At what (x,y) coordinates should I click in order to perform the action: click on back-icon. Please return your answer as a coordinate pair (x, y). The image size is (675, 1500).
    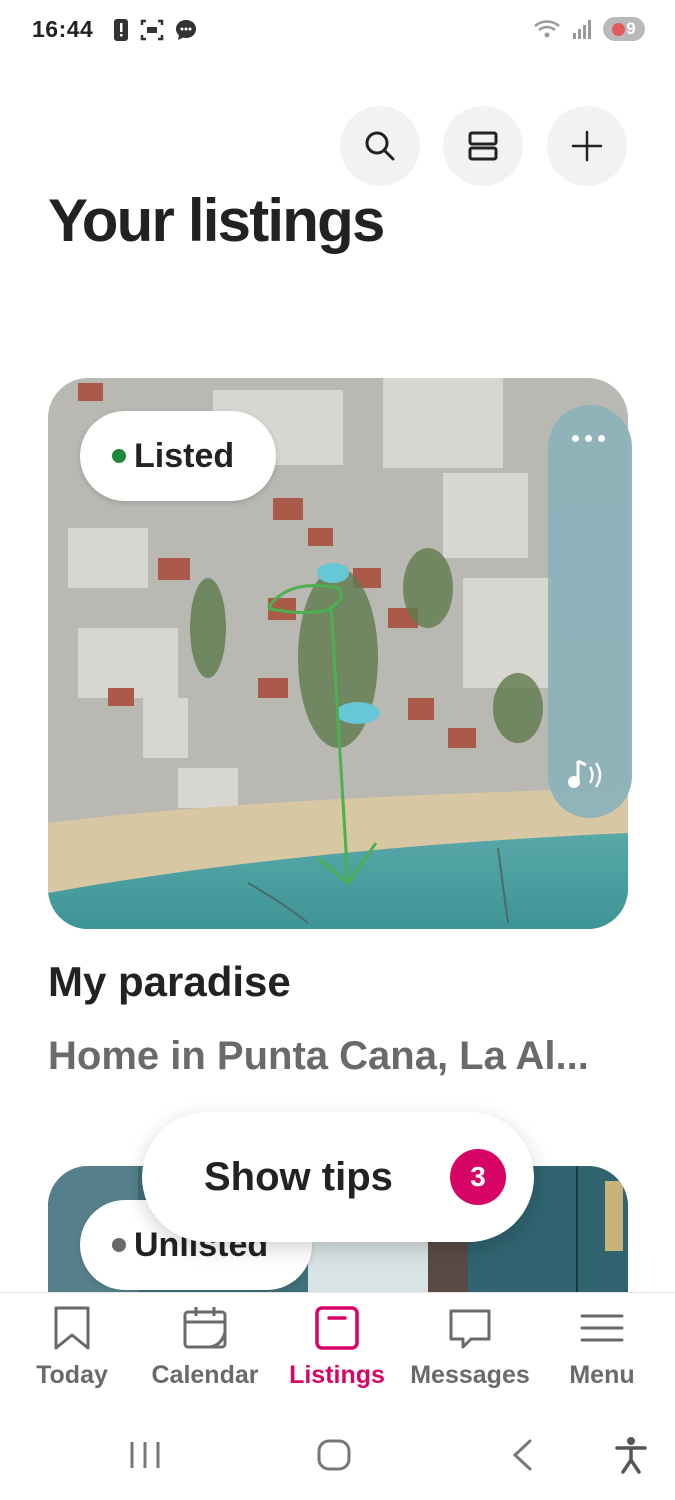
    Looking at the image, I should click on (522, 1455).